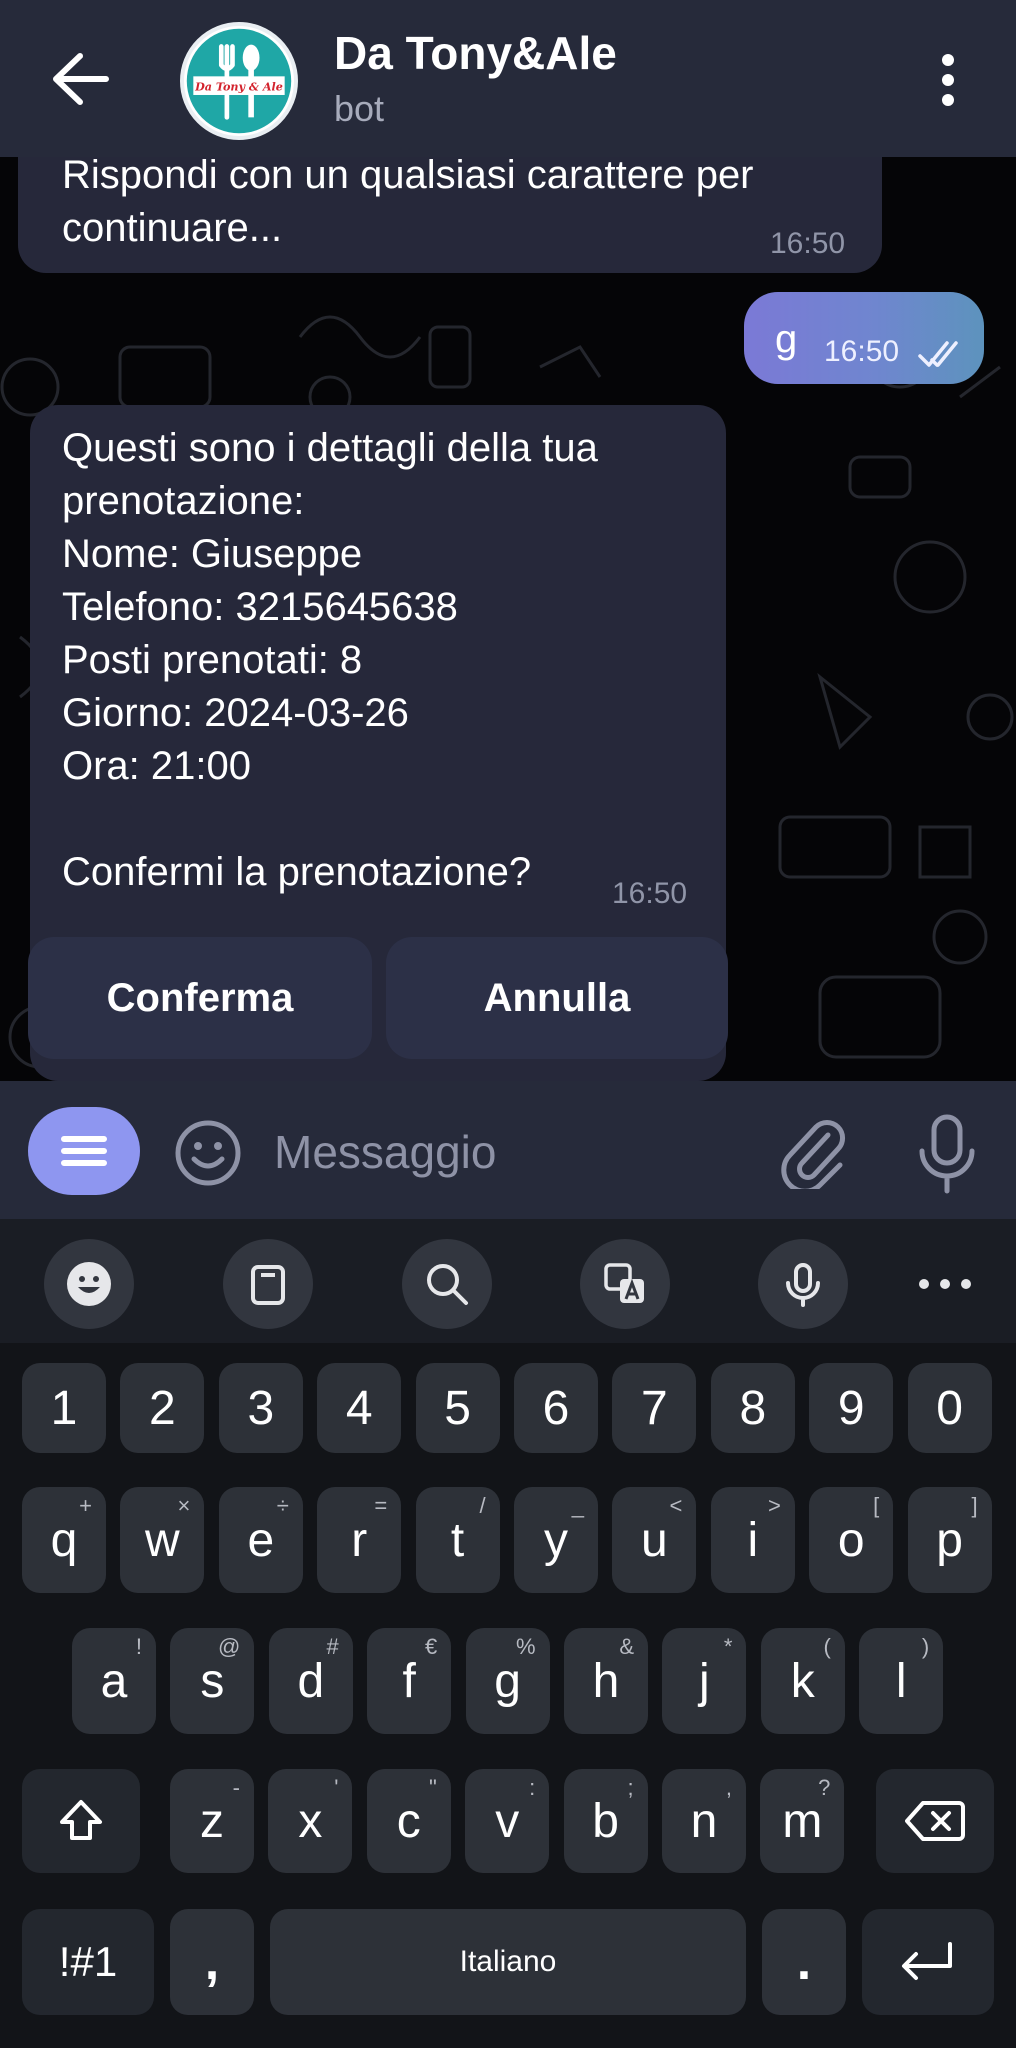 The height and width of the screenshot is (2048, 1016). What do you see at coordinates (85, 1505) in the screenshot?
I see `key-secondary-label: +` at bounding box center [85, 1505].